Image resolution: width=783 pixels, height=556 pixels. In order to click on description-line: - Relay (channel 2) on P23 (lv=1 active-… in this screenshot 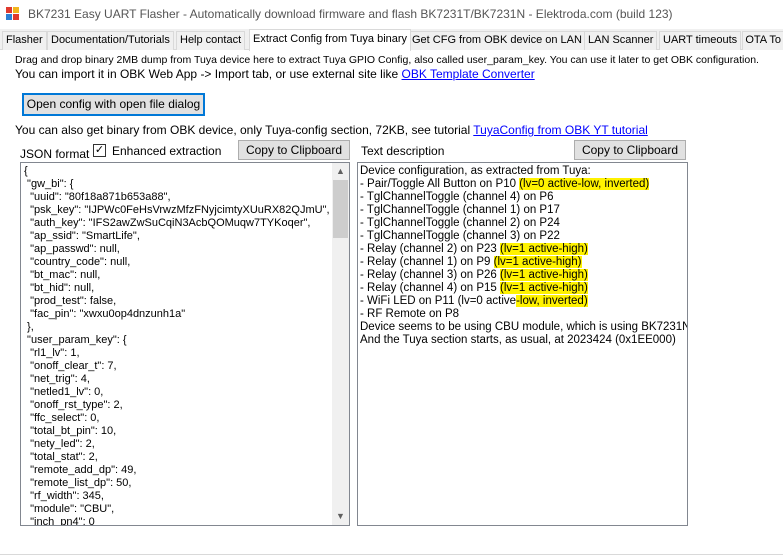, I will do `click(523, 249)`.